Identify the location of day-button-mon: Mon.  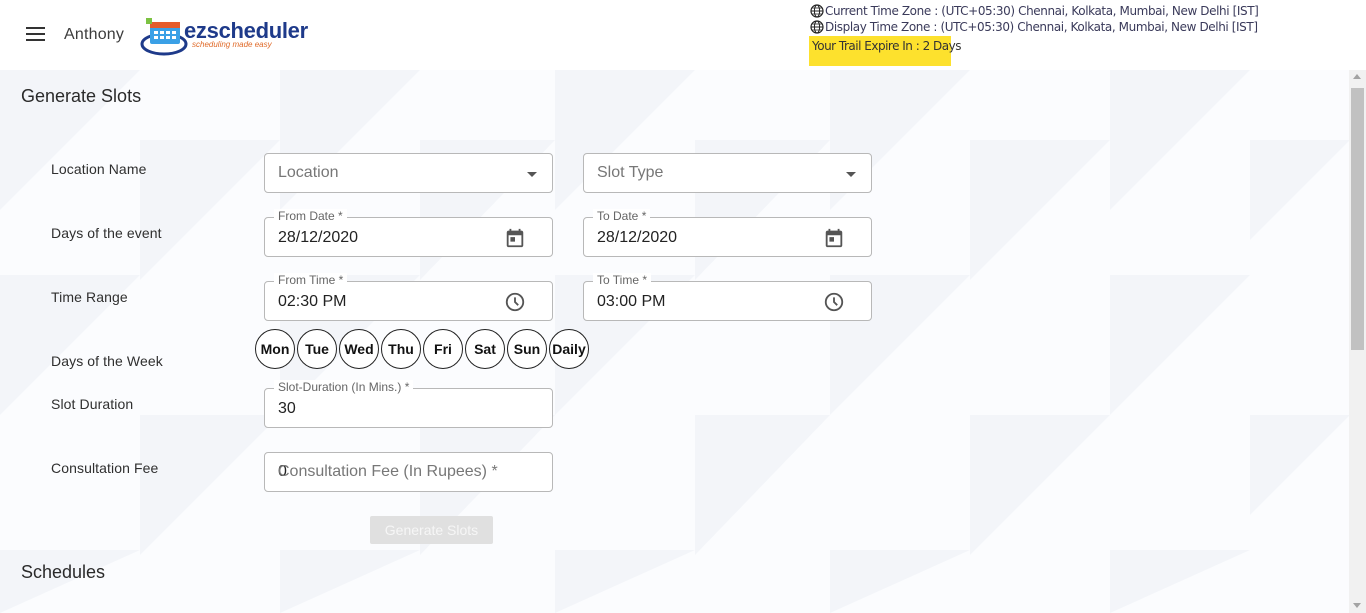
(275, 349).